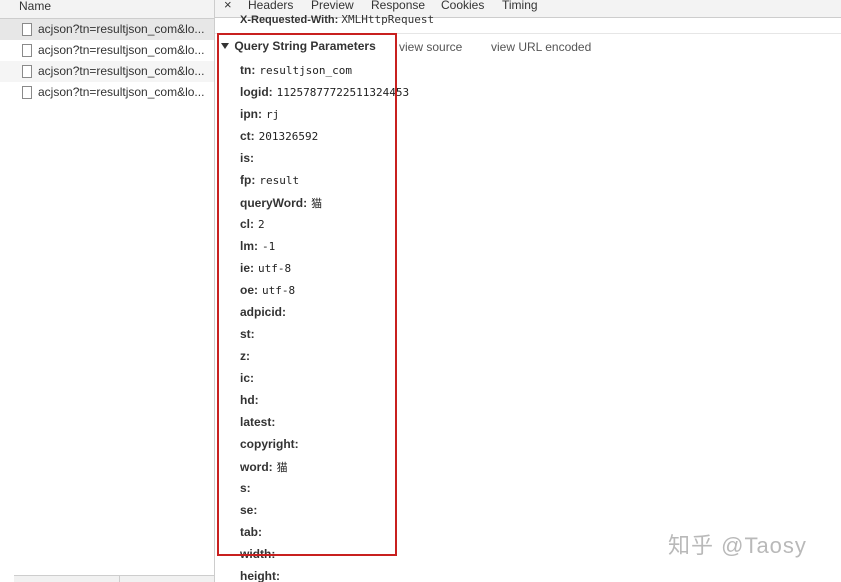  I want to click on close-icon: ×, so click(228, 6).